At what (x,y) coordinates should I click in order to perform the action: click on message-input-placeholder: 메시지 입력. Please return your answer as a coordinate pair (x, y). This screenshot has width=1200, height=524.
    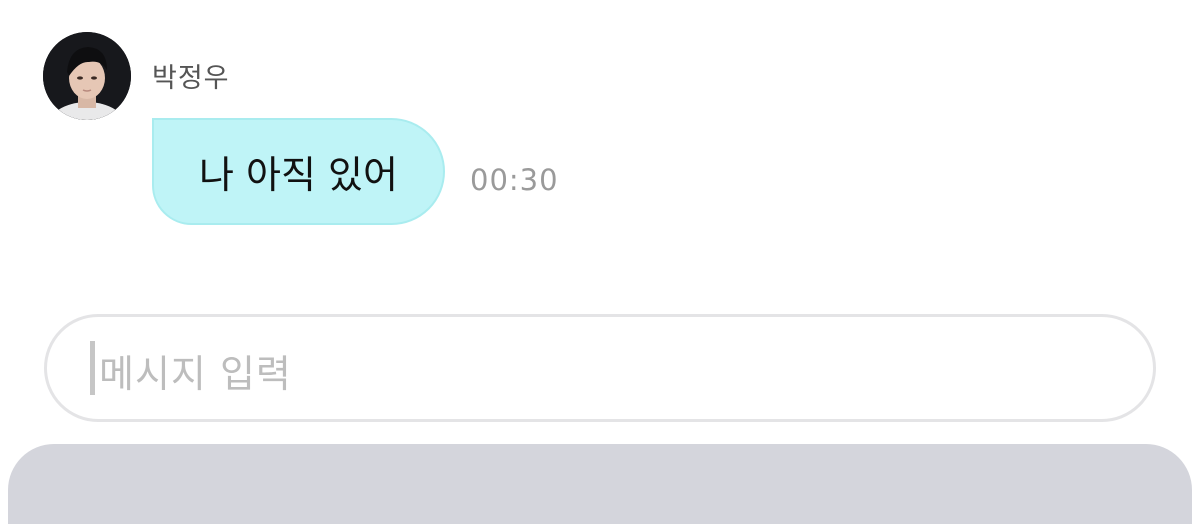
    Looking at the image, I should click on (195, 374).